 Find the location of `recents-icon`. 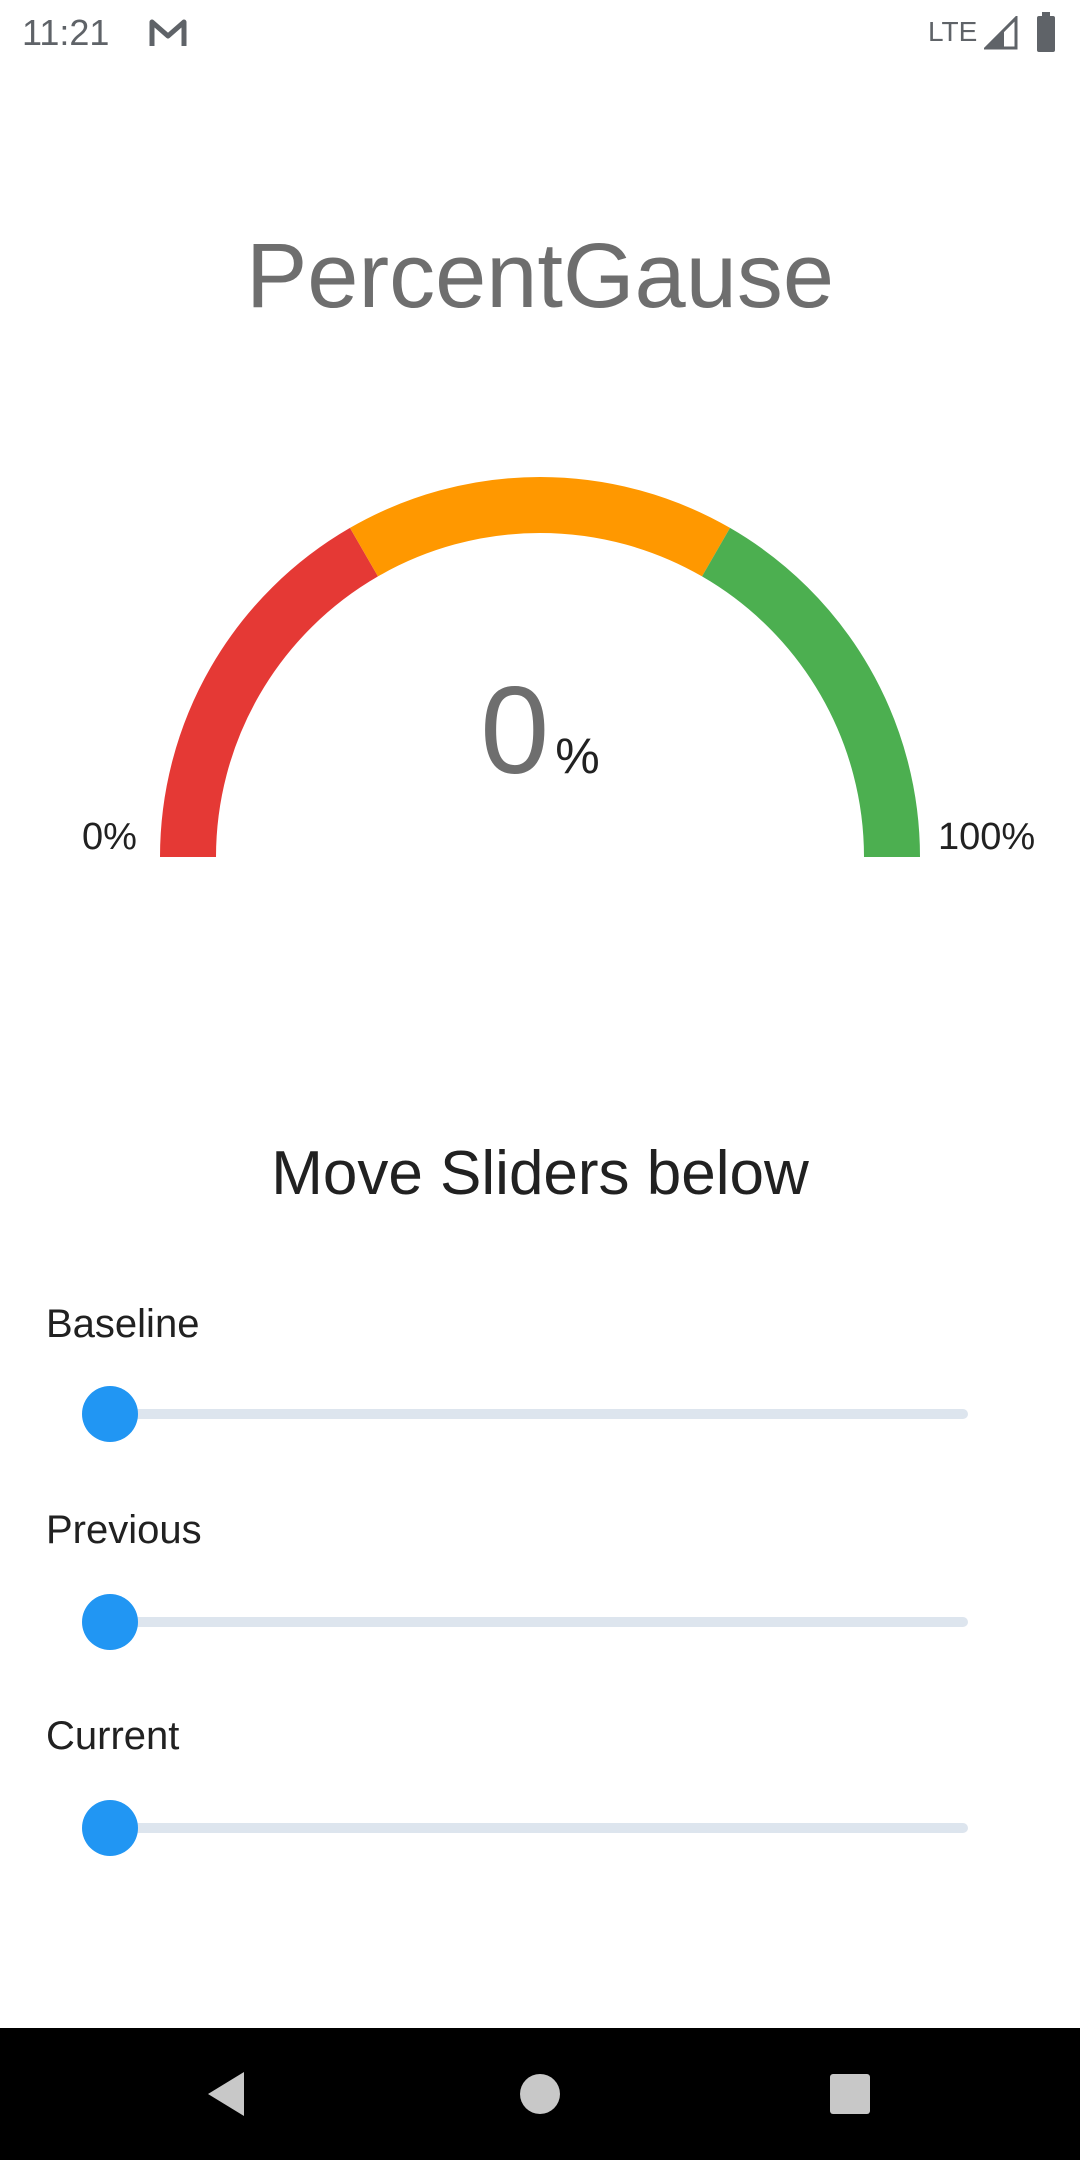

recents-icon is located at coordinates (850, 2094).